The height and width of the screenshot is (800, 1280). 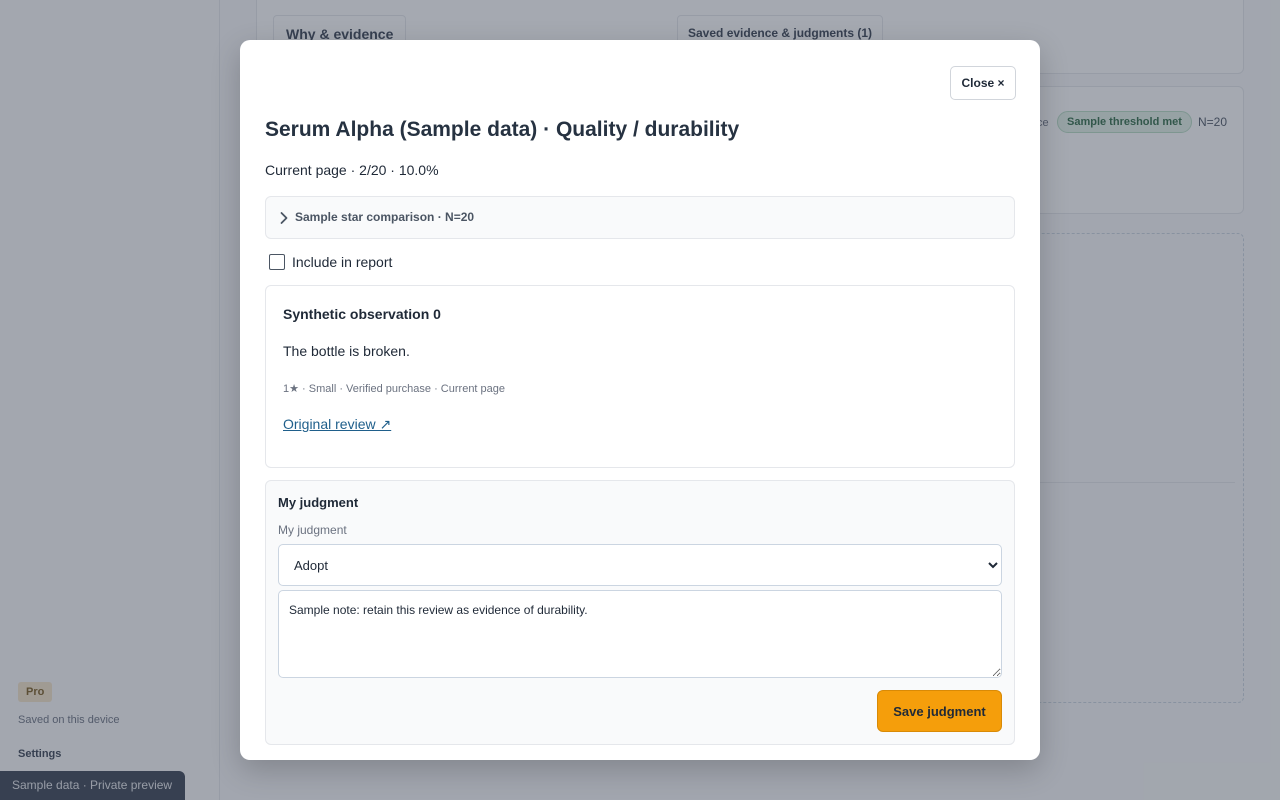 What do you see at coordinates (312, 530) in the screenshot?
I see `judgment-label: My judgment` at bounding box center [312, 530].